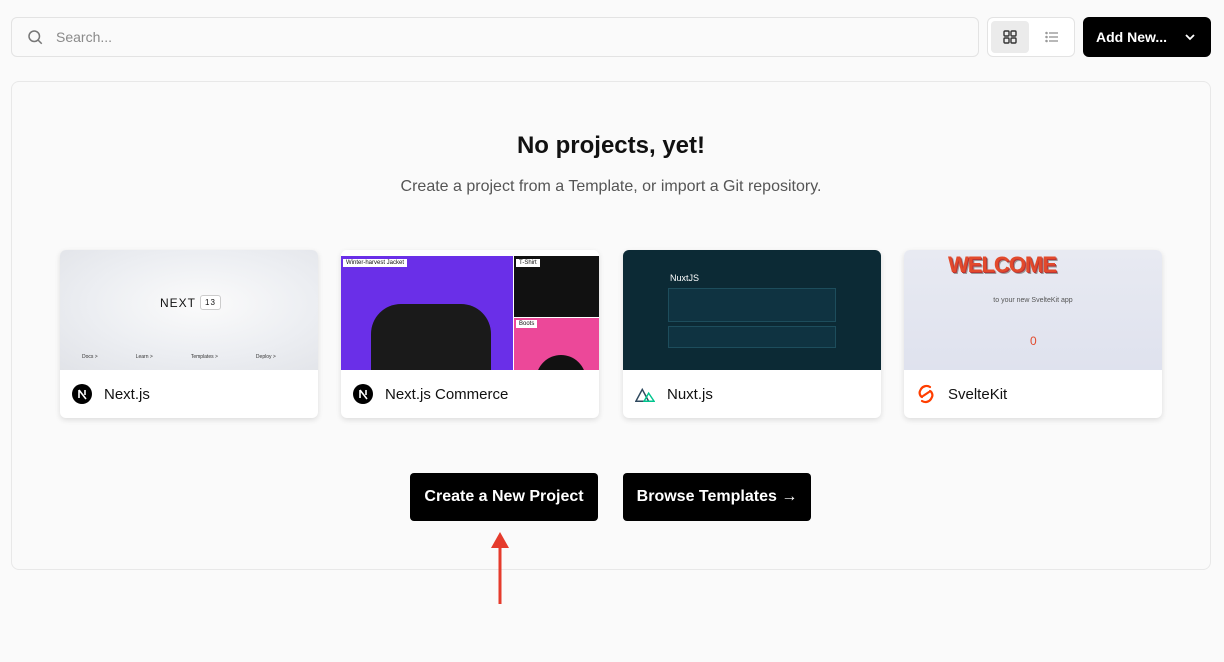  Describe the element at coordinates (685, 278) in the screenshot. I see `preview-brand: NuxtJS` at that location.